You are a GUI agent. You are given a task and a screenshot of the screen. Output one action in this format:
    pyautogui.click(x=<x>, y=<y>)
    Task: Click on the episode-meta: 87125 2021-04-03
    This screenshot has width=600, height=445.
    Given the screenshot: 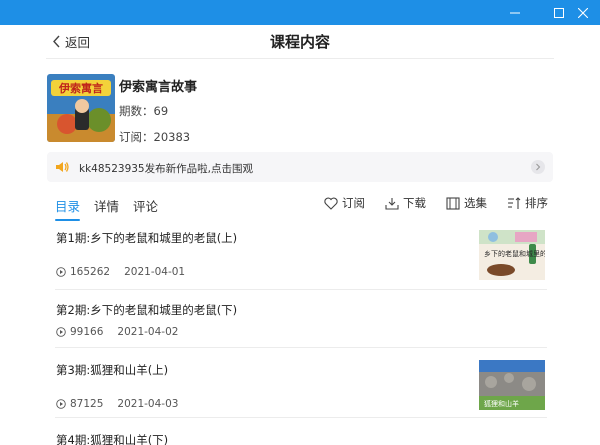 What is the action you would take?
    pyautogui.click(x=117, y=404)
    